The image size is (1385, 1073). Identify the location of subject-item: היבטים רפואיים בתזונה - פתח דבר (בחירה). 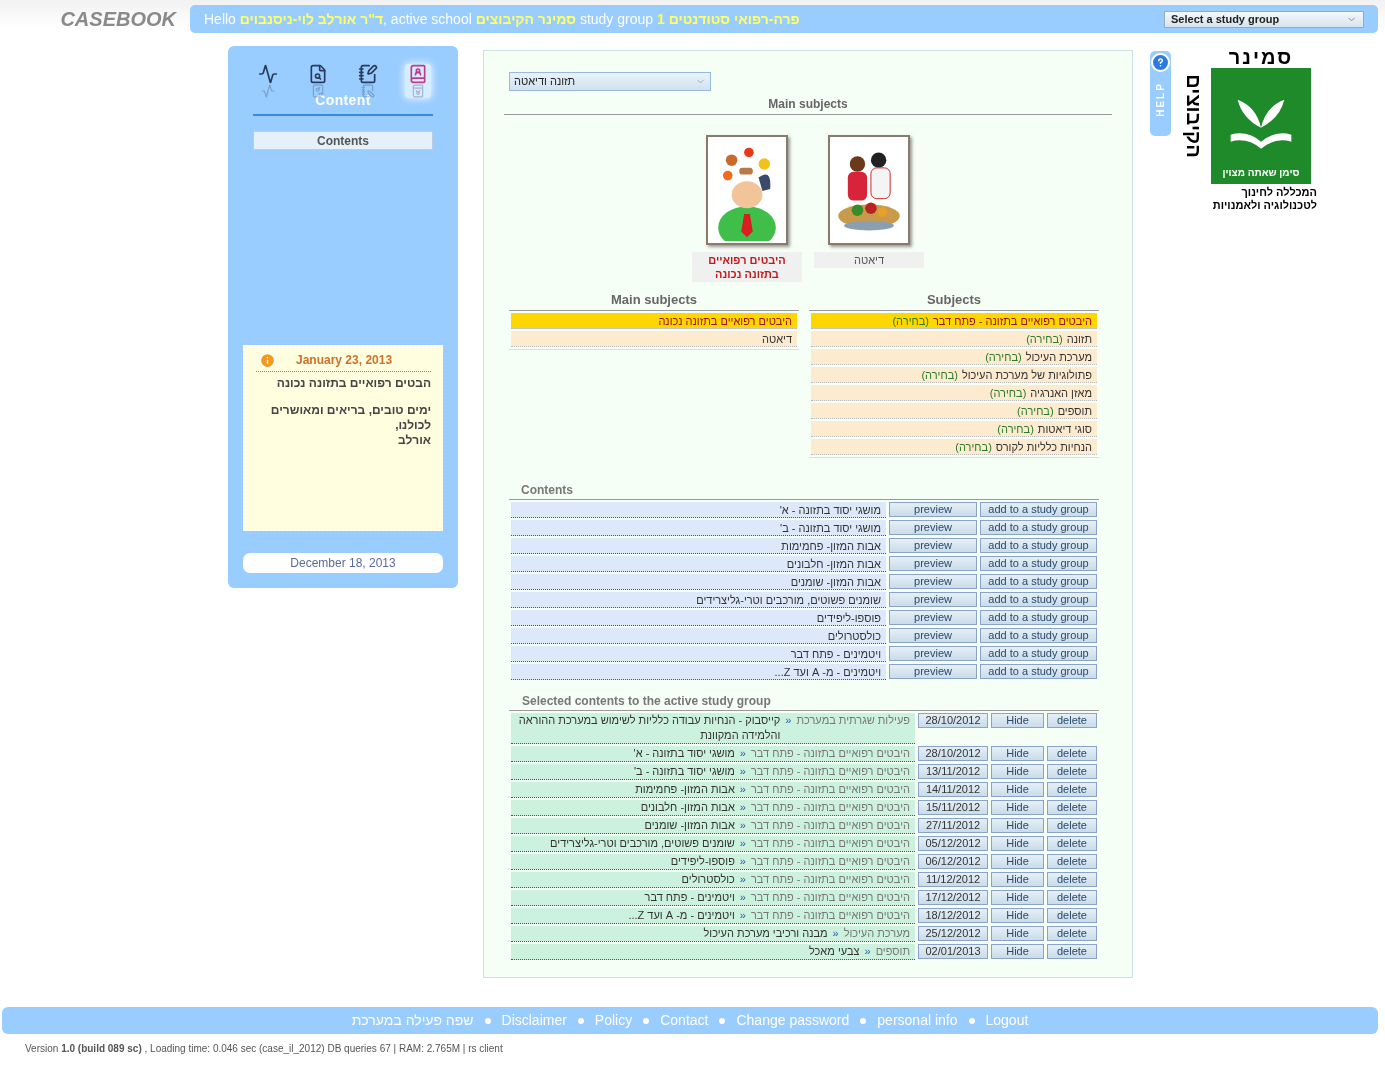
(954, 320).